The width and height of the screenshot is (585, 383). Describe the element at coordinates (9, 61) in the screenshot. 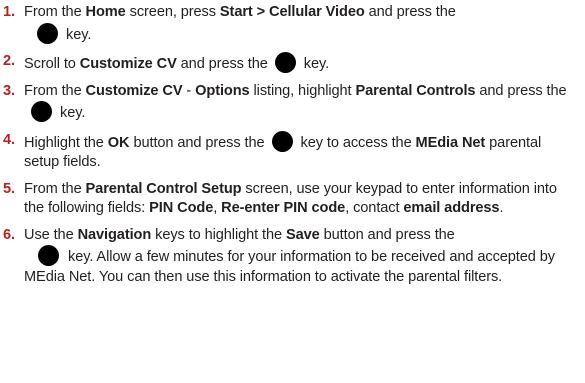

I see `step-number: 2.` at that location.